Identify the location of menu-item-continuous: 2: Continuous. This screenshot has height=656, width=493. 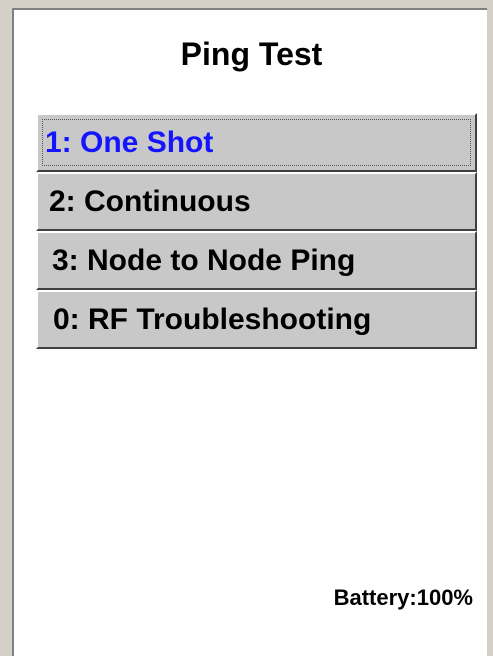
(256, 201).